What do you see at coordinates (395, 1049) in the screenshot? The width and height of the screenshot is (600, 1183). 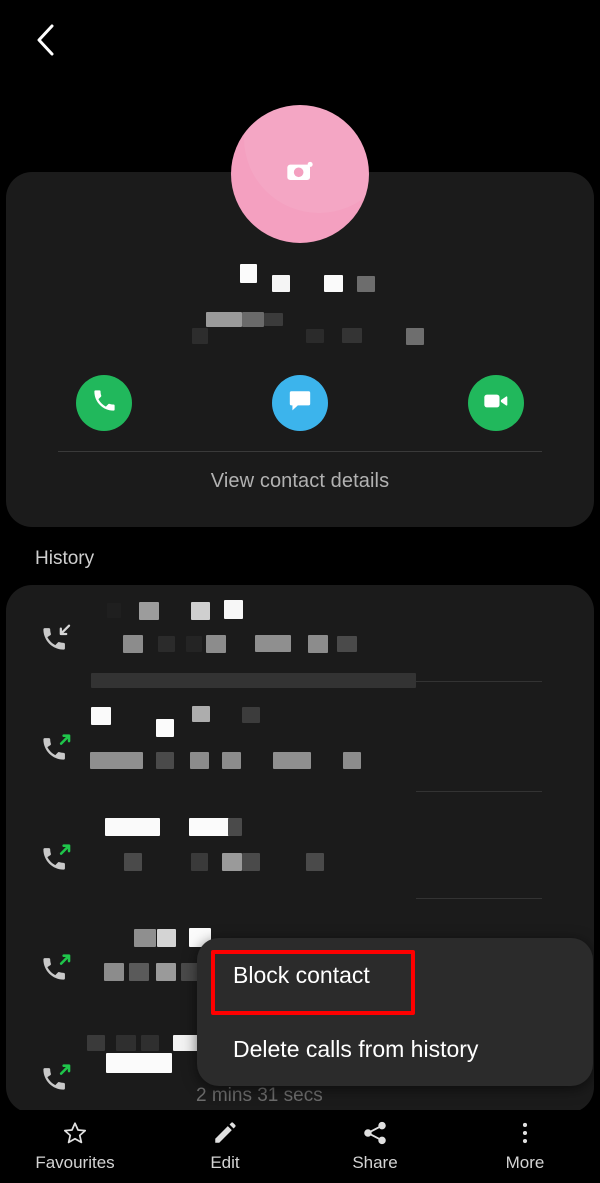 I see `menu-item-delete-calls: Delete calls from history` at bounding box center [395, 1049].